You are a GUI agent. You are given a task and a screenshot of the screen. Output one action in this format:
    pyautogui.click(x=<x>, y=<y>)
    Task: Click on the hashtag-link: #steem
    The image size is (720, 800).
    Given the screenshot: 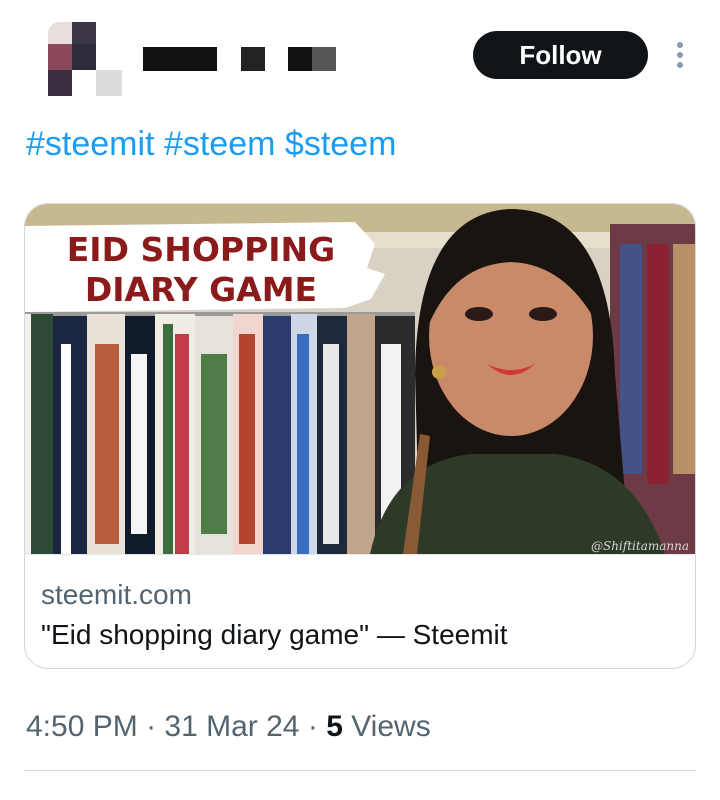 What is the action you would take?
    pyautogui.click(x=220, y=144)
    